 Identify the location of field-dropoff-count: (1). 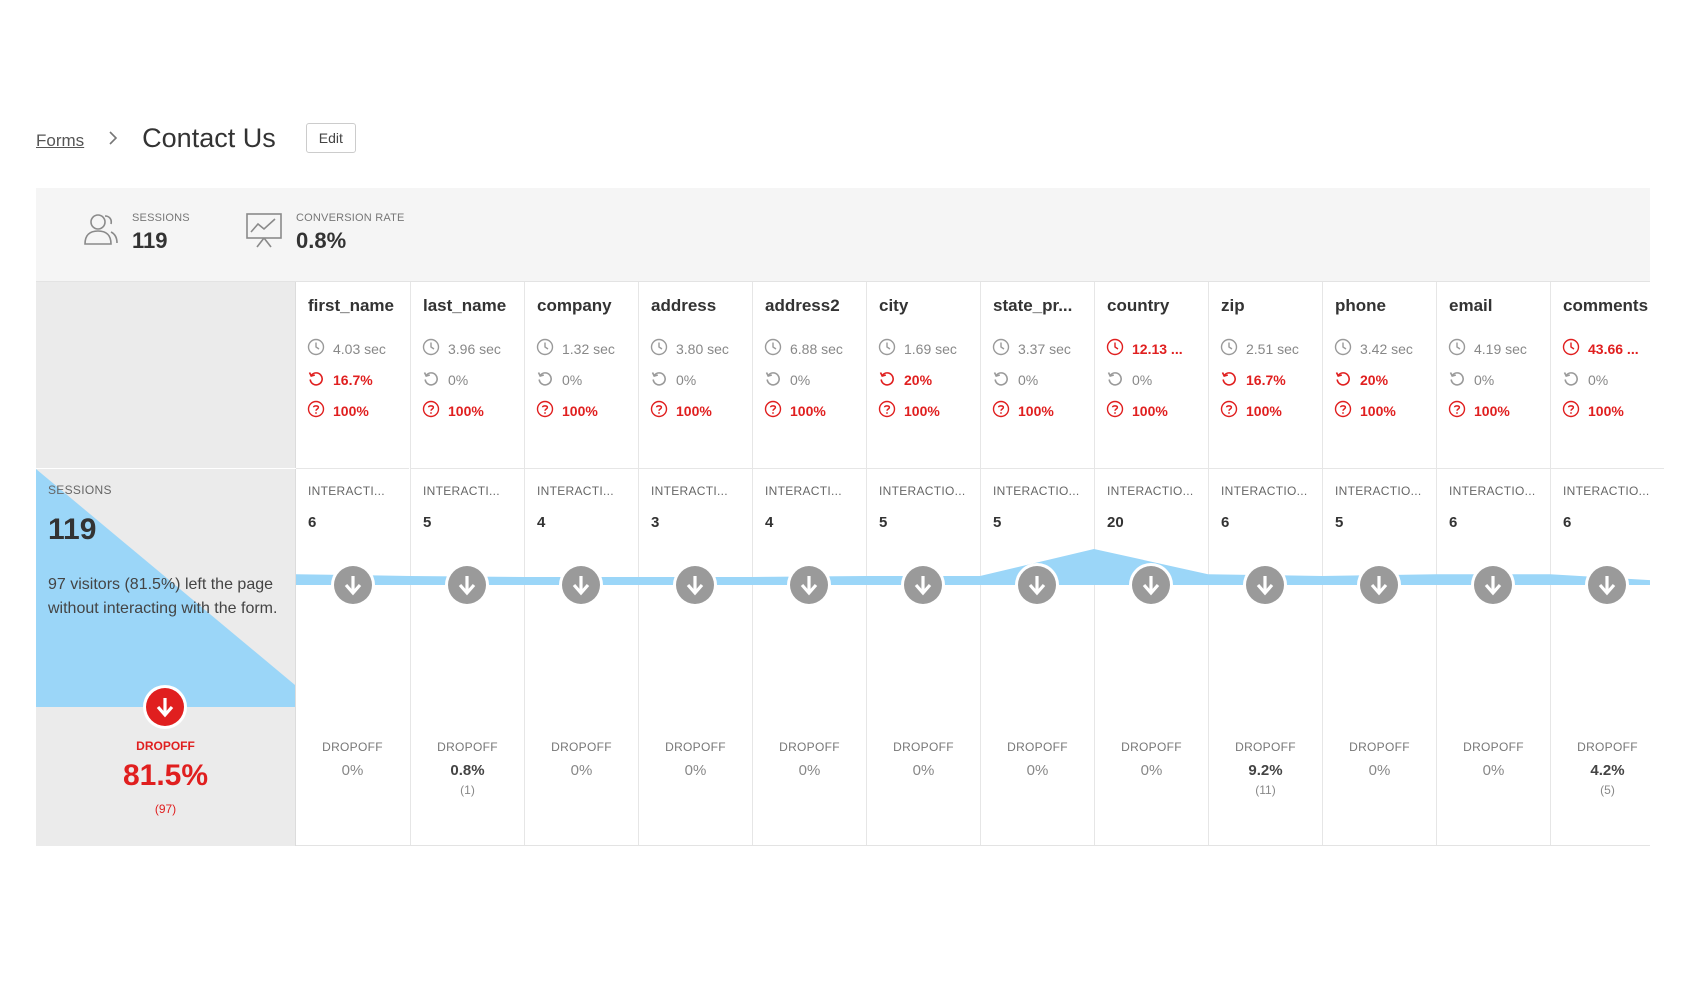
(467, 790).